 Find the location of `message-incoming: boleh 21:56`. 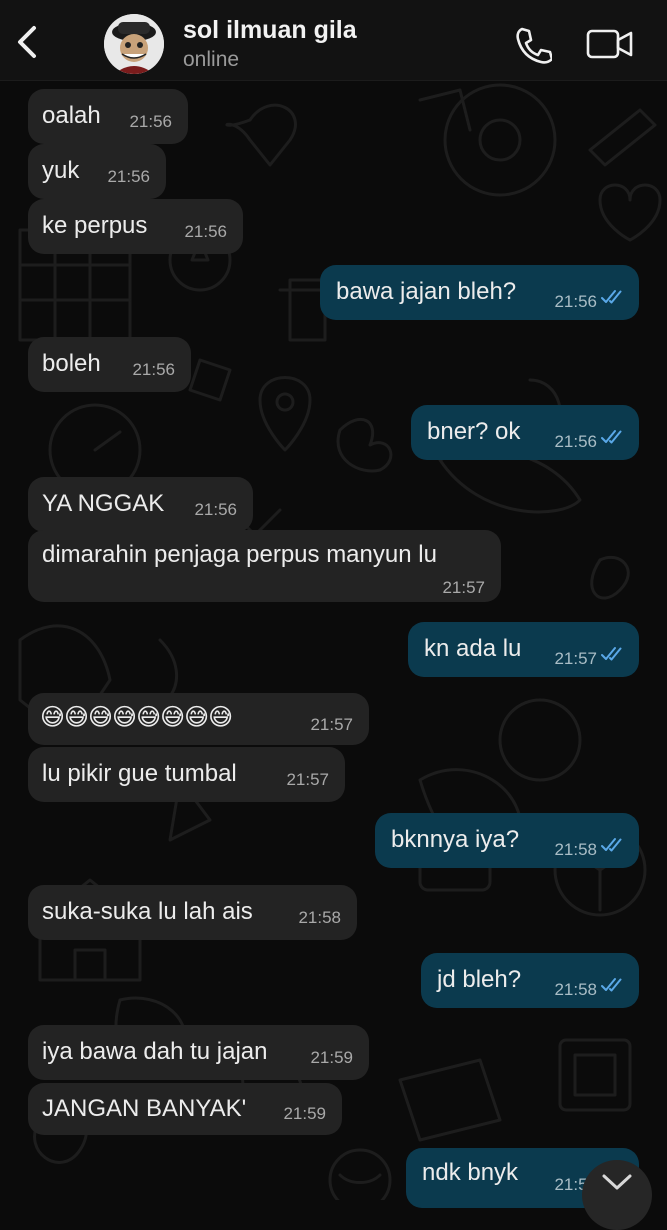

message-incoming: boleh 21:56 is located at coordinates (109, 364).